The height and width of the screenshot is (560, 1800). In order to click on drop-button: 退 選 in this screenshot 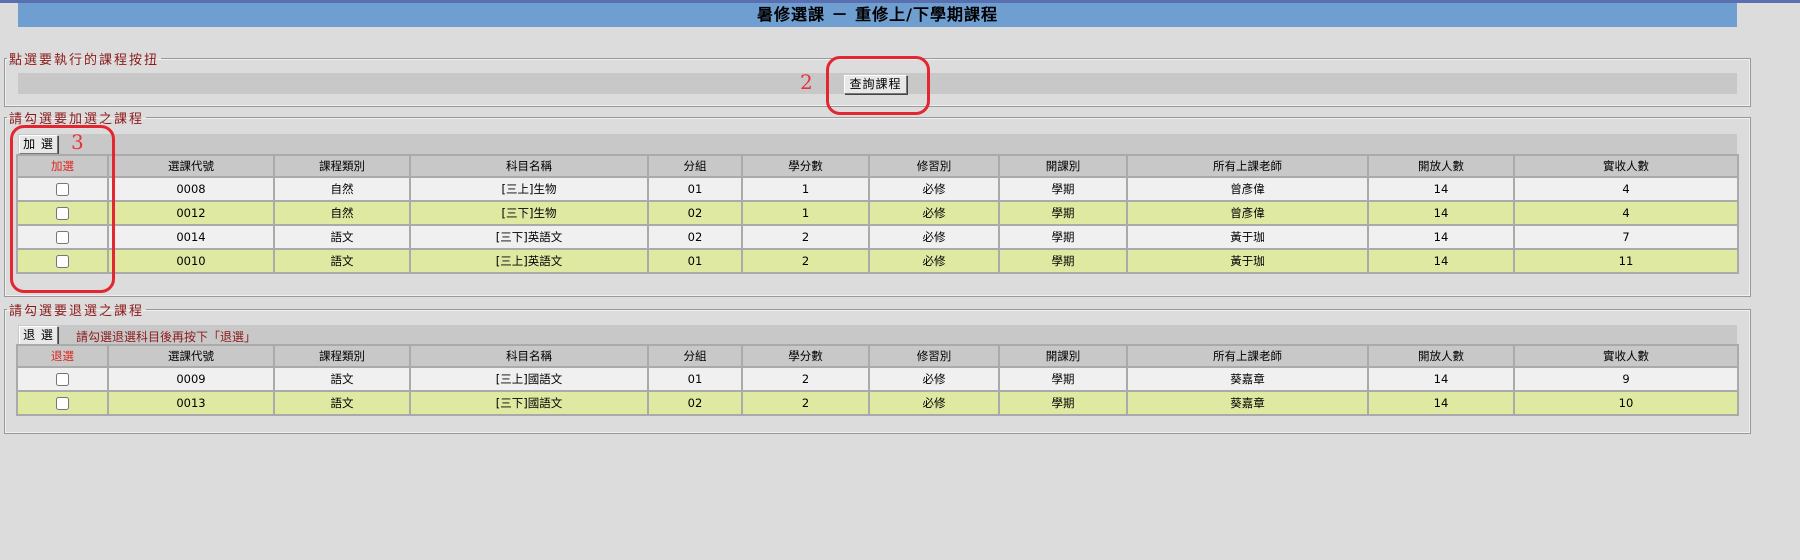, I will do `click(38, 335)`.